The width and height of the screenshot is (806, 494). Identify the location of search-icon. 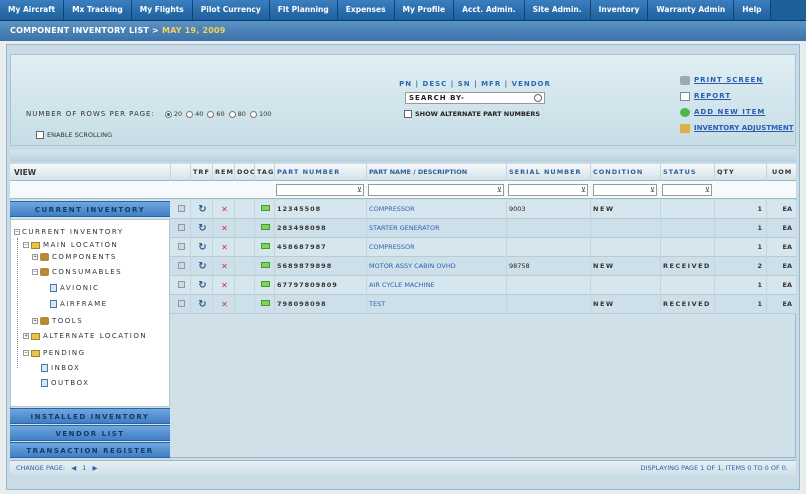
(538, 98).